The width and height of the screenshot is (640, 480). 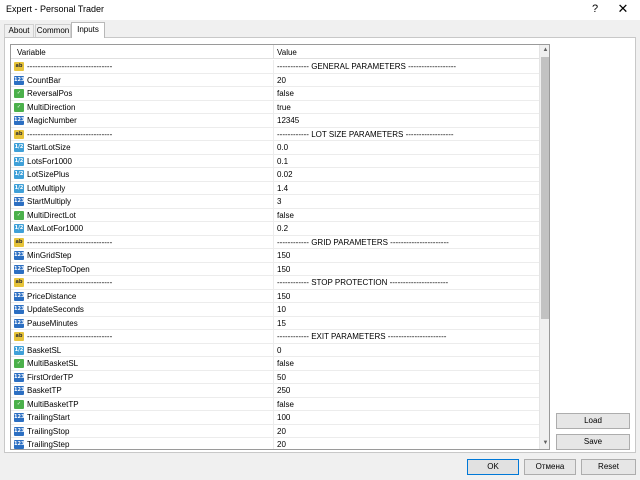 I want to click on parameter-name: TrailingStep, so click(x=48, y=444).